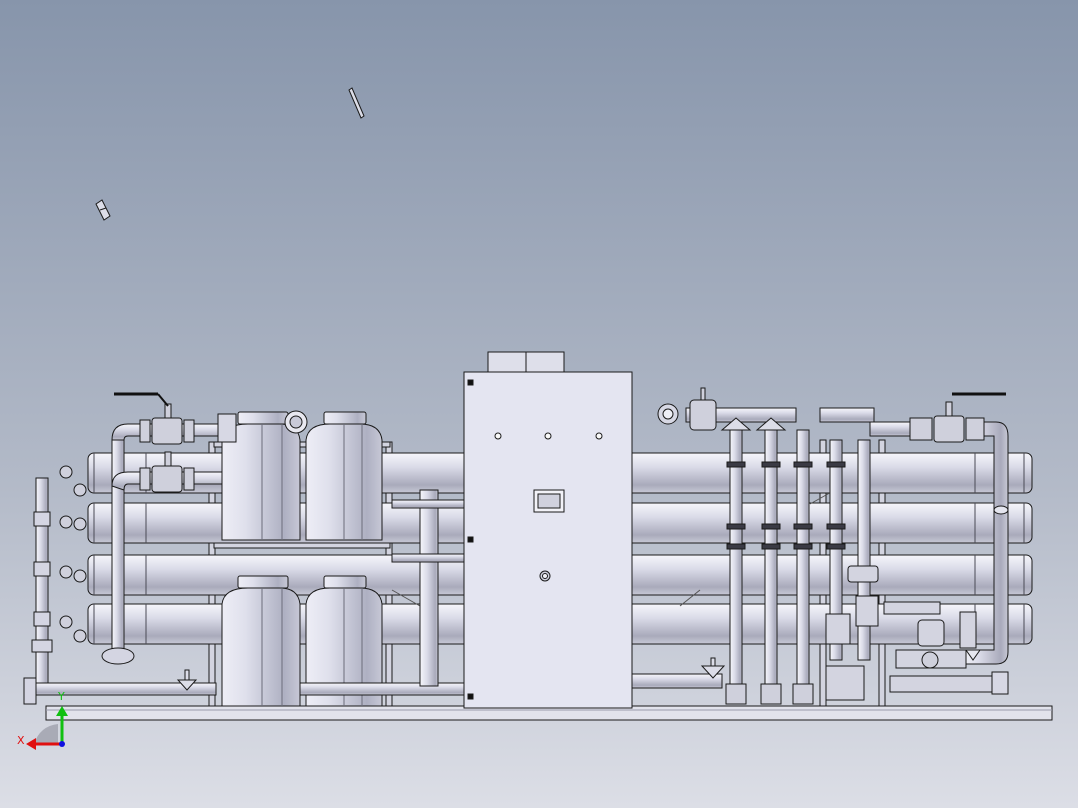 Image resolution: width=1078 pixels, height=808 pixels. I want to click on triad-y-label: Y, so click(61, 696).